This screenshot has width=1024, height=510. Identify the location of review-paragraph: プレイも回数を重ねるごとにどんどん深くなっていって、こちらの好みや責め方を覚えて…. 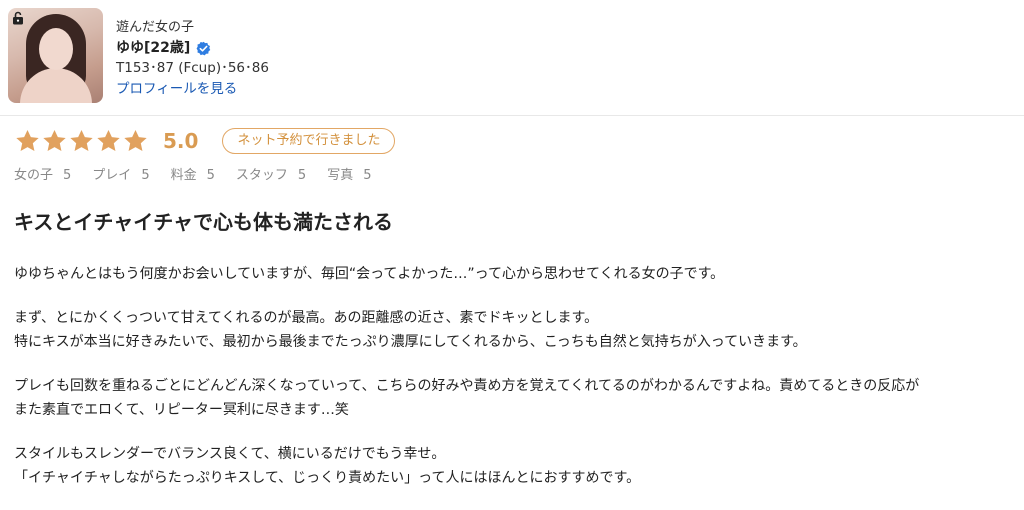
(467, 398).